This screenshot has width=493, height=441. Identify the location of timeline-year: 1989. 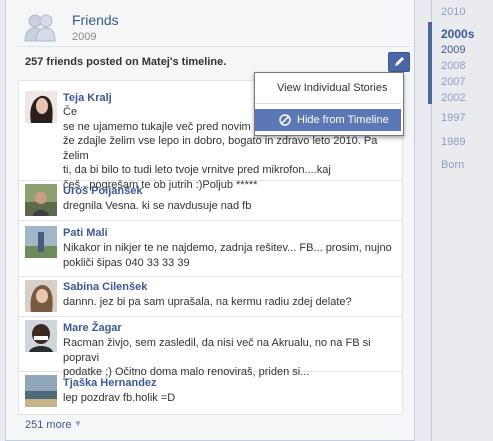
(453, 142).